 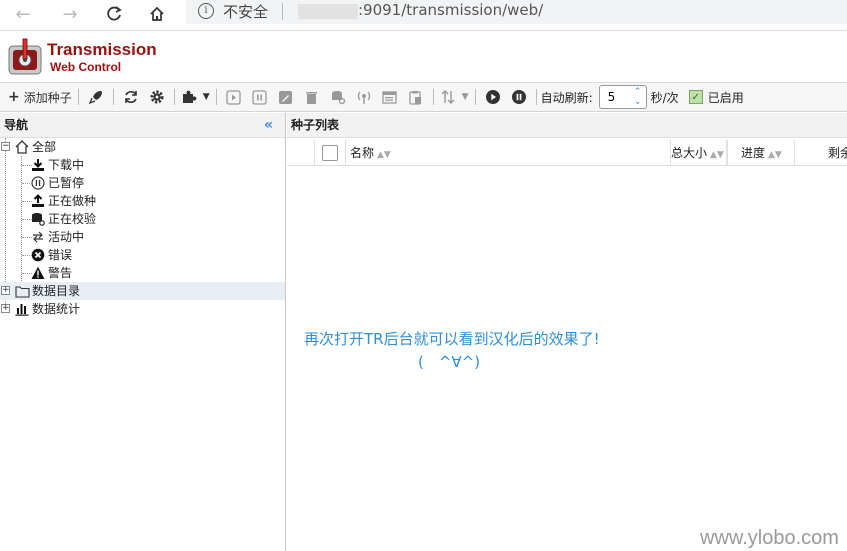 I want to click on add-torrent-button: + 添加种子, so click(x=40, y=97).